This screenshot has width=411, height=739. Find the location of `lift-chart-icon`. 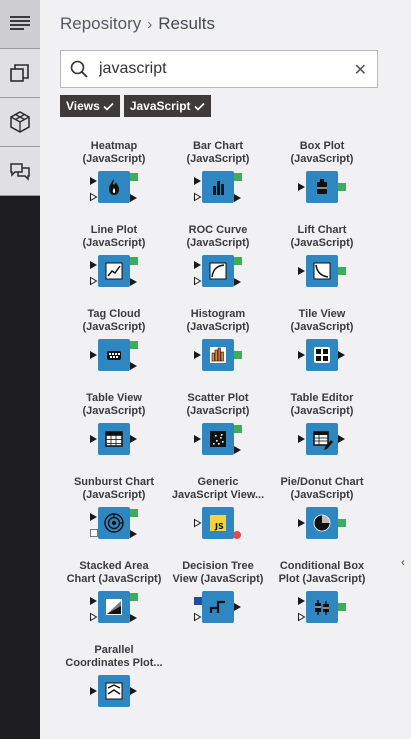

lift-chart-icon is located at coordinates (322, 274).